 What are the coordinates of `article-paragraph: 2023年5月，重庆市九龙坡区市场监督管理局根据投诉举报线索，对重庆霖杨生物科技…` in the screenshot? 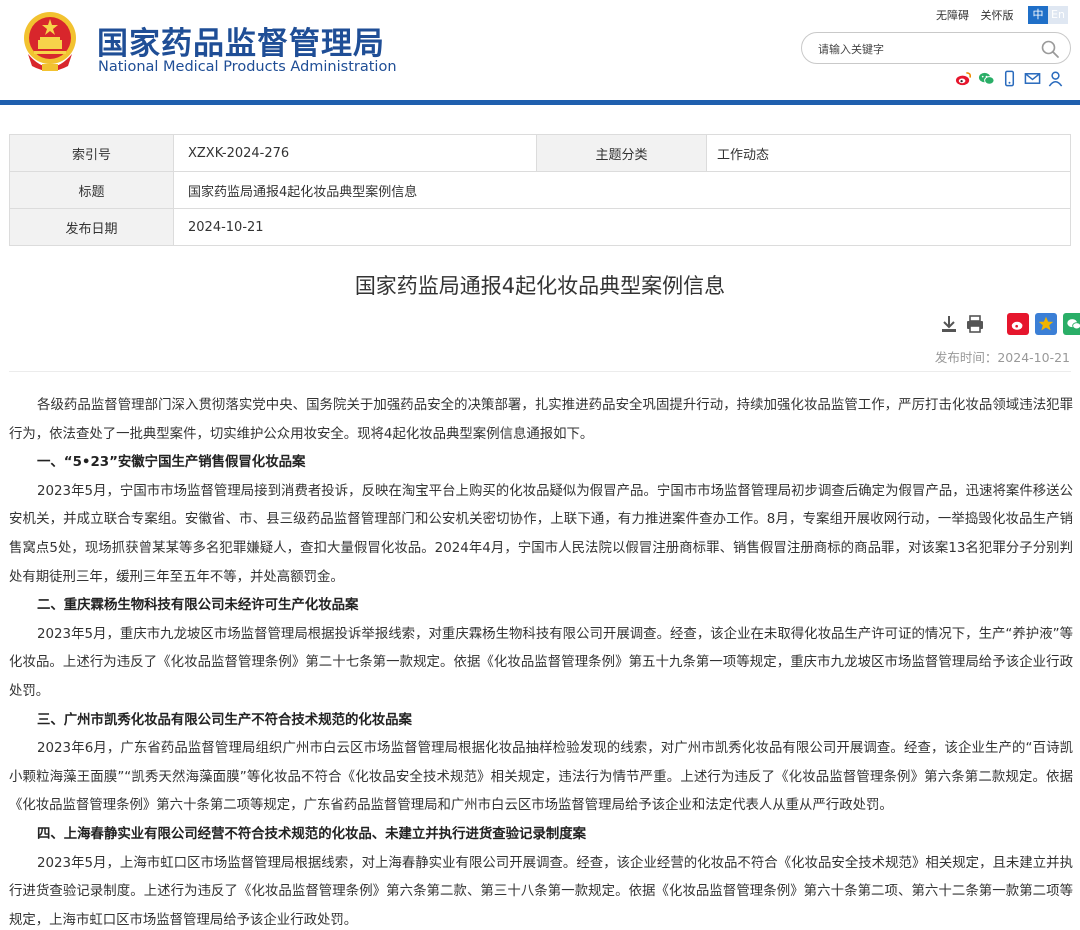 It's located at (541, 662).